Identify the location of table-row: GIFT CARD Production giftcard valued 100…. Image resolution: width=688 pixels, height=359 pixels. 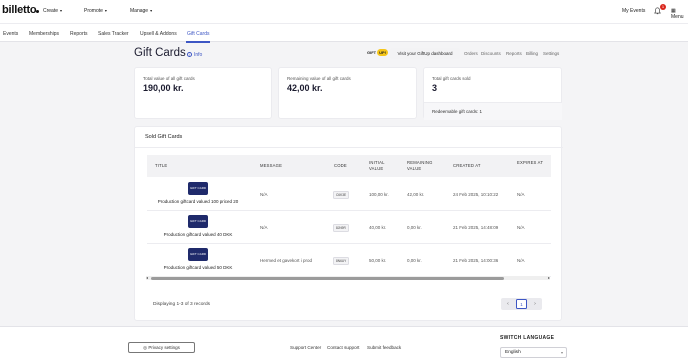
(349, 194).